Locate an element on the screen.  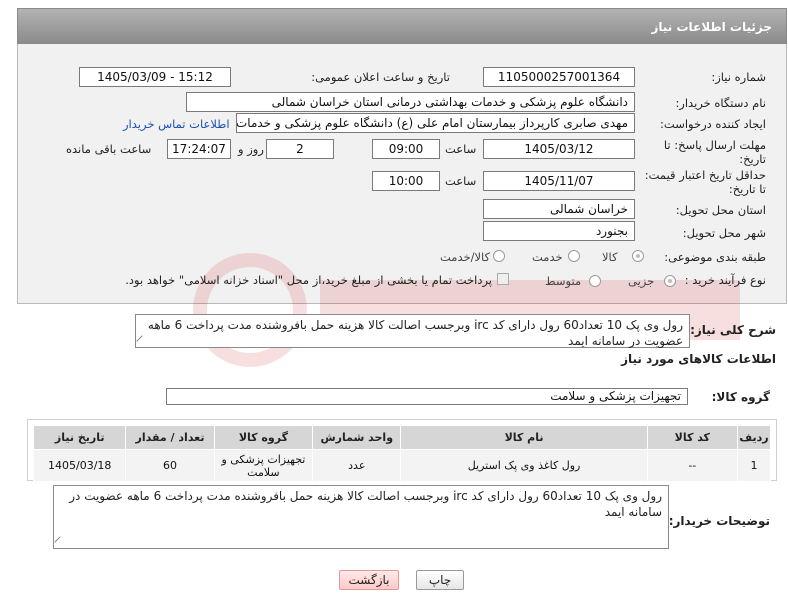
requester-label: ایجاد کننده درخواست: is located at coordinates (713, 124).